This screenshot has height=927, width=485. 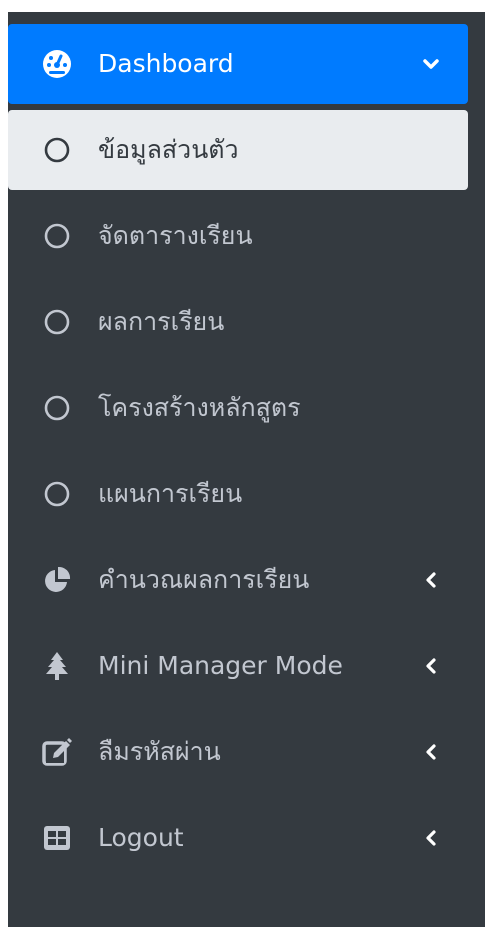 What do you see at coordinates (161, 321) in the screenshot?
I see `sidebar-item-label: ผลการเรียน` at bounding box center [161, 321].